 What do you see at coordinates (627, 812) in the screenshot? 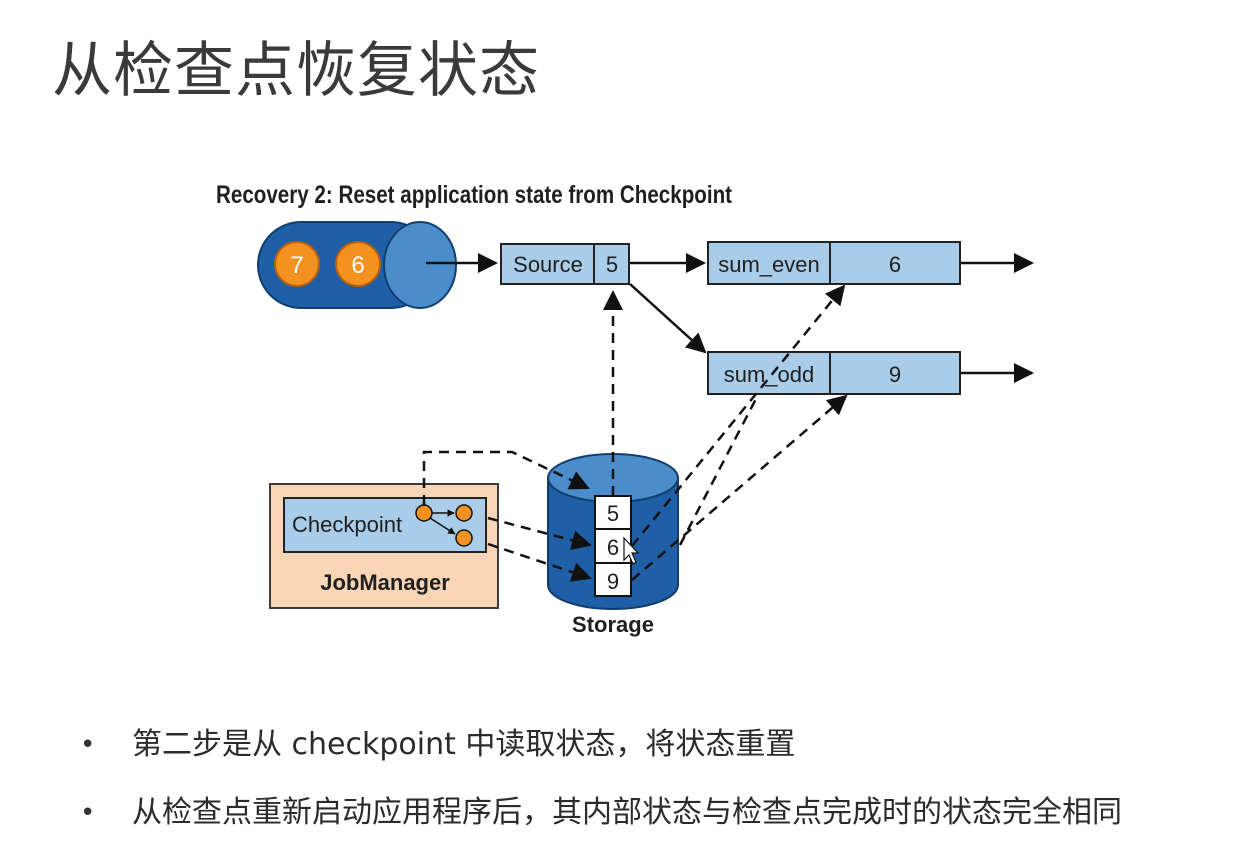
I see `bullet-text-2: 从检查点重新启动应用程序后，其内部状态与检查点完成时的状态完全相同` at bounding box center [627, 812].